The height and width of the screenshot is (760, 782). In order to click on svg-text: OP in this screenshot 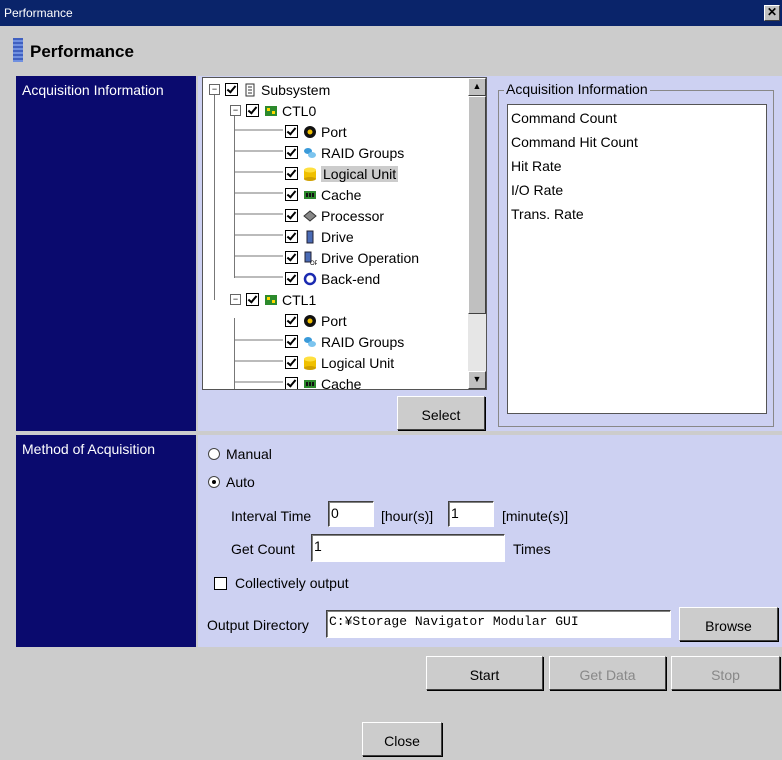, I will do `click(313, 263)`.